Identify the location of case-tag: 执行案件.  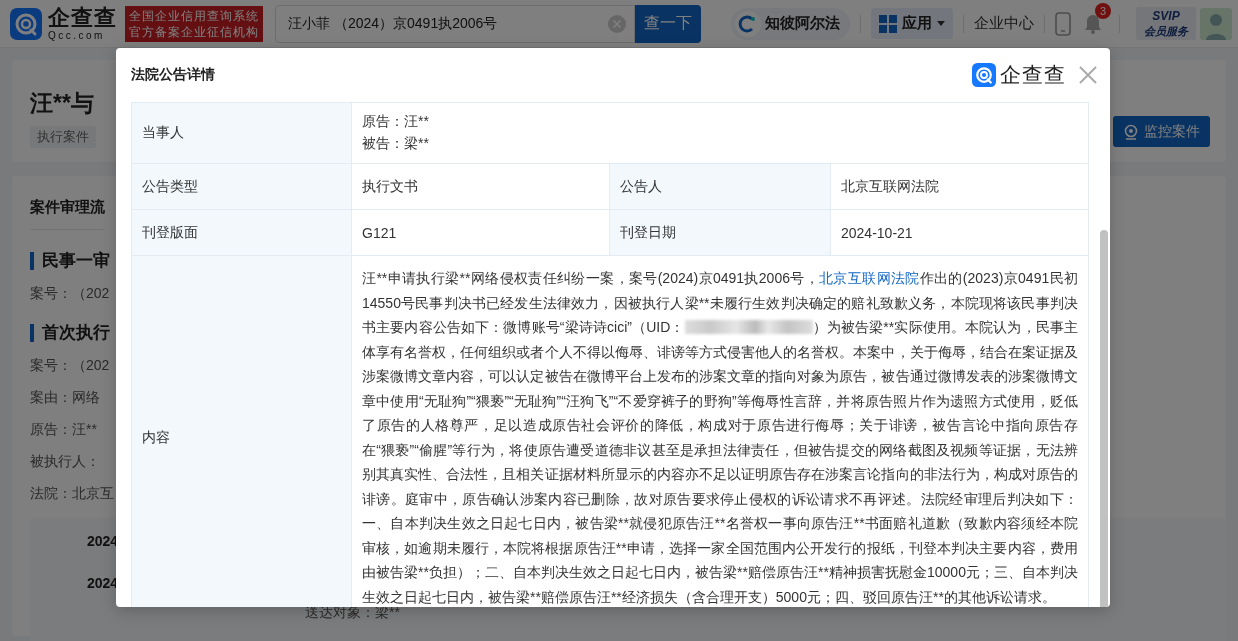
(63, 137).